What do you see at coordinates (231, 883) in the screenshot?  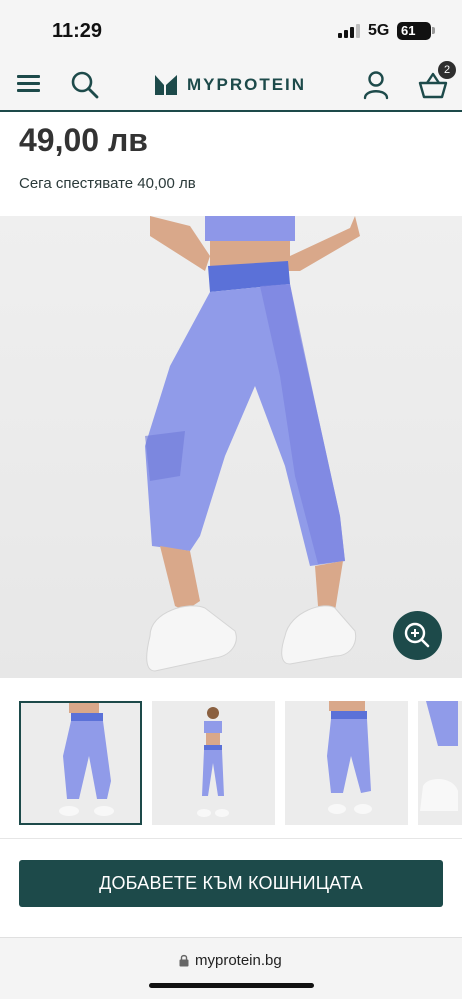 I see `add-to-basket-button: ДОБАВЕТЕ КЪМ КОШНИЦАТА` at bounding box center [231, 883].